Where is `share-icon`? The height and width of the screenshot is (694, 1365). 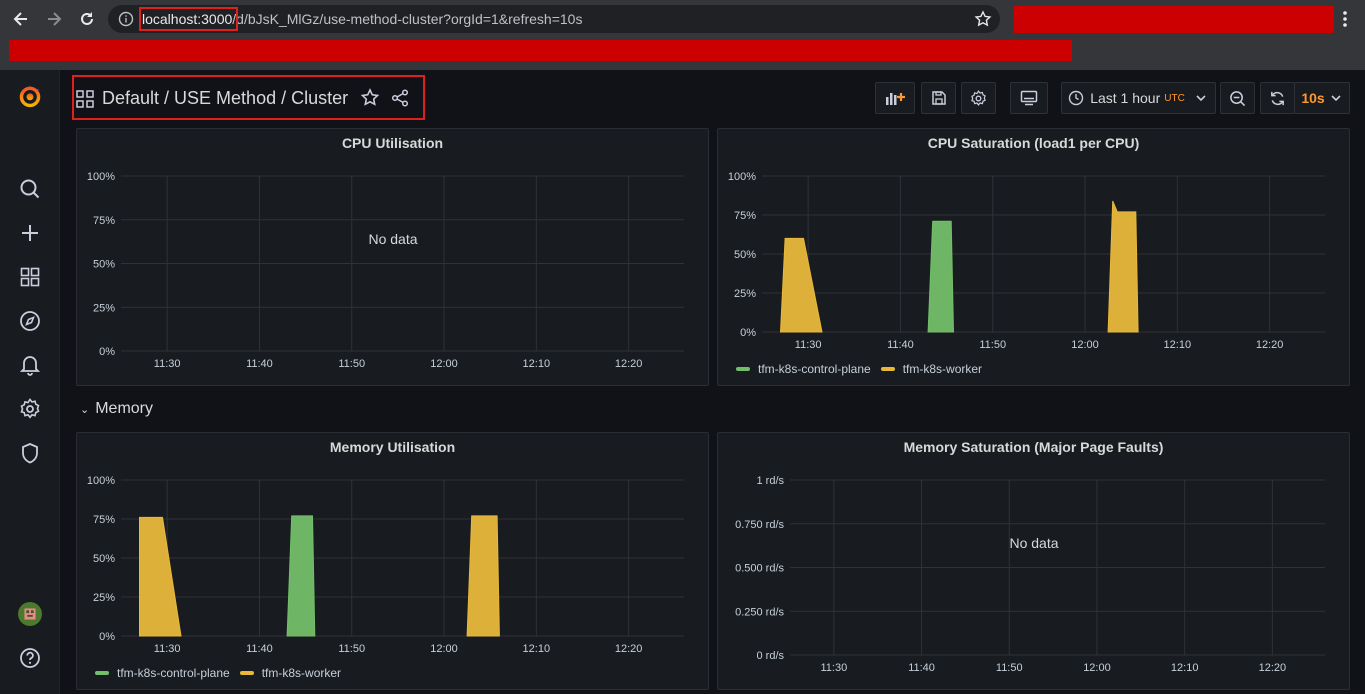 share-icon is located at coordinates (400, 98).